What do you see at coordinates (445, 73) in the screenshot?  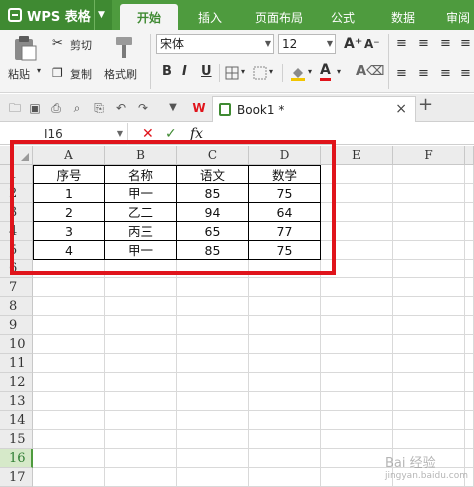 I see `align-right-icon: ≡` at bounding box center [445, 73].